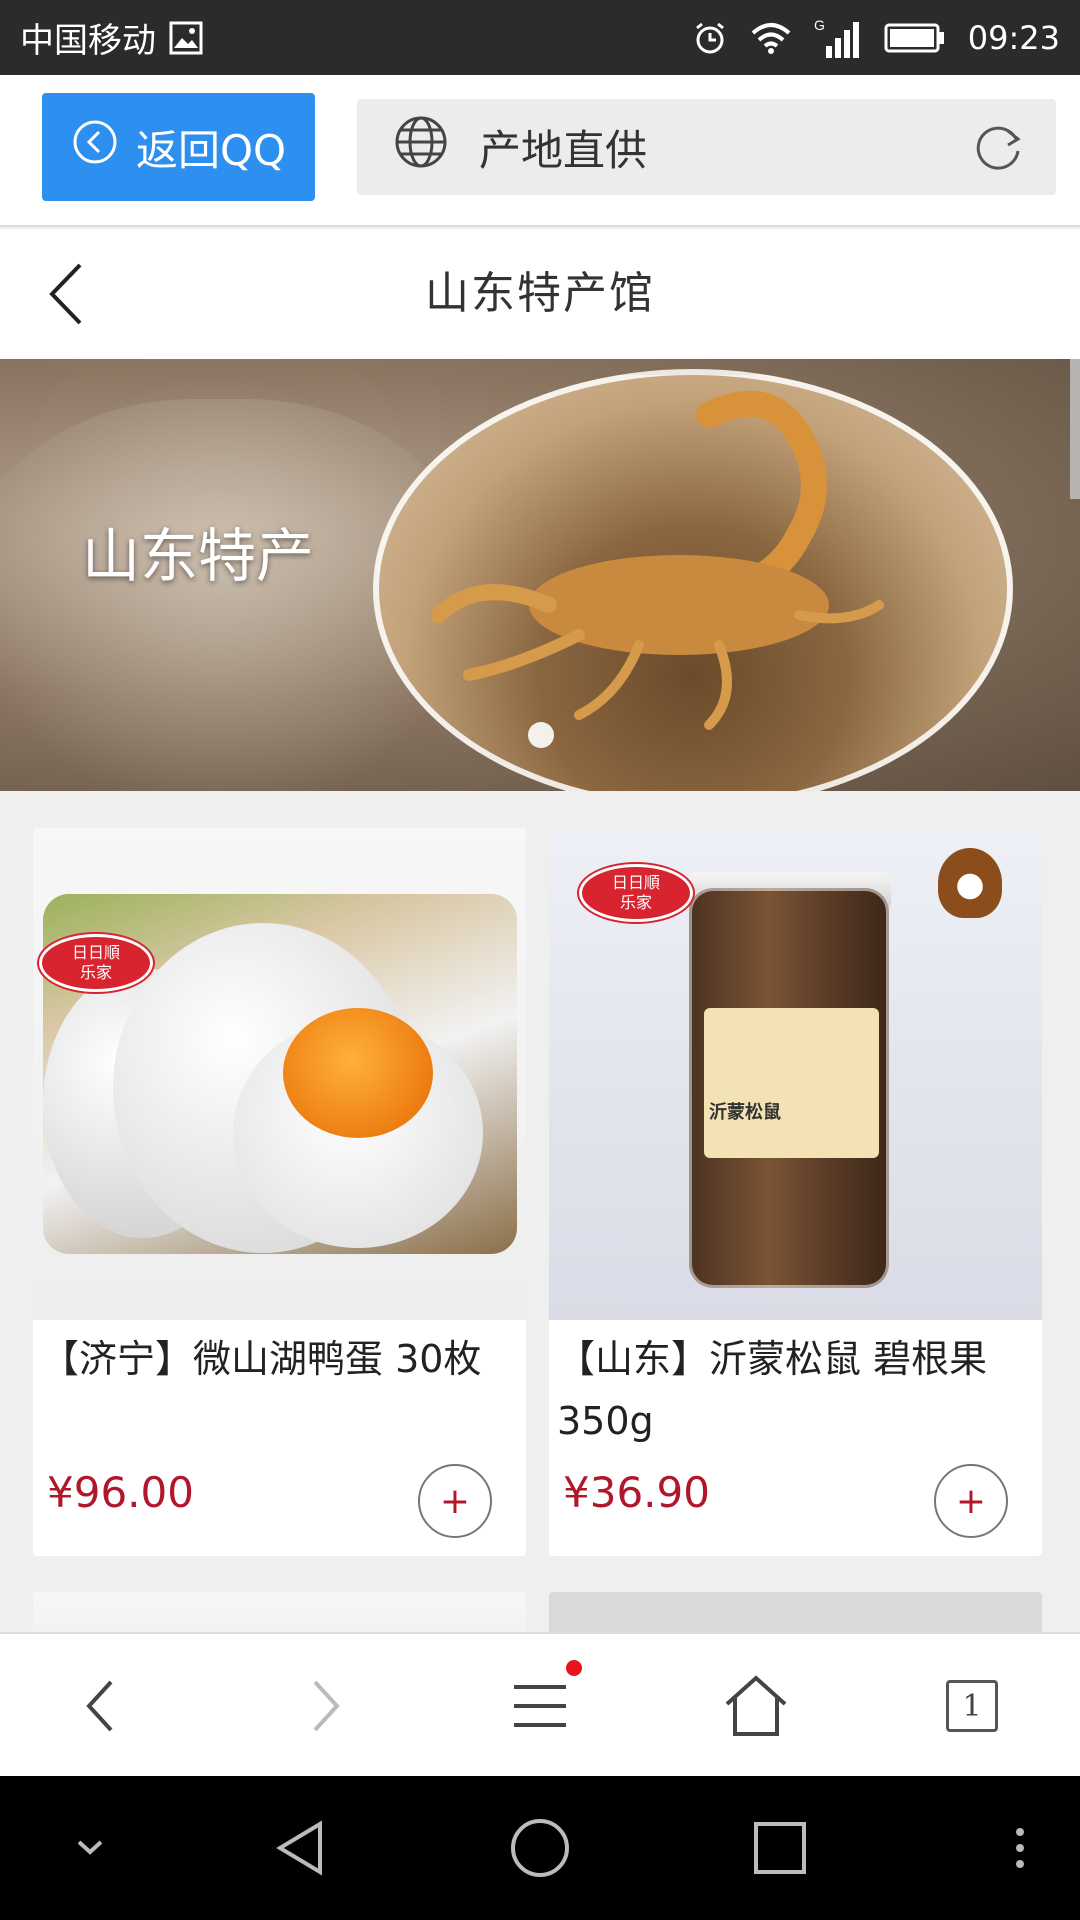 Image resolution: width=1080 pixels, height=1920 pixels. I want to click on tabs-count: 1, so click(972, 1706).